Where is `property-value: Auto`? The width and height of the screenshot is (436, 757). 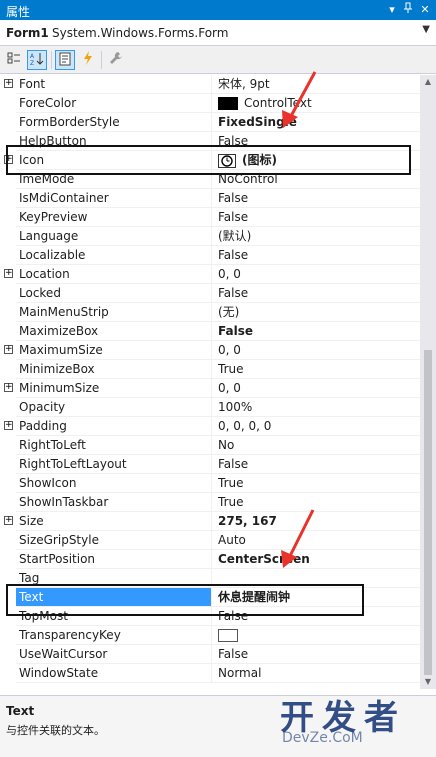 property-value: Auto is located at coordinates (316, 540).